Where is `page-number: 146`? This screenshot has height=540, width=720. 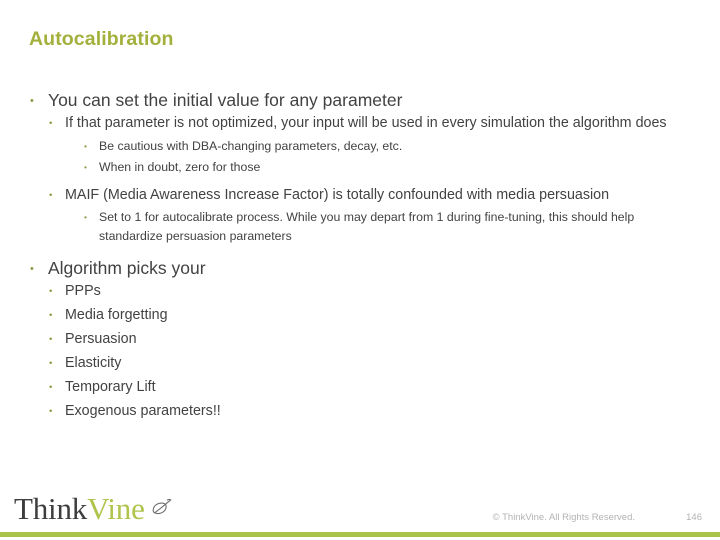
page-number: 146 is located at coordinates (694, 517).